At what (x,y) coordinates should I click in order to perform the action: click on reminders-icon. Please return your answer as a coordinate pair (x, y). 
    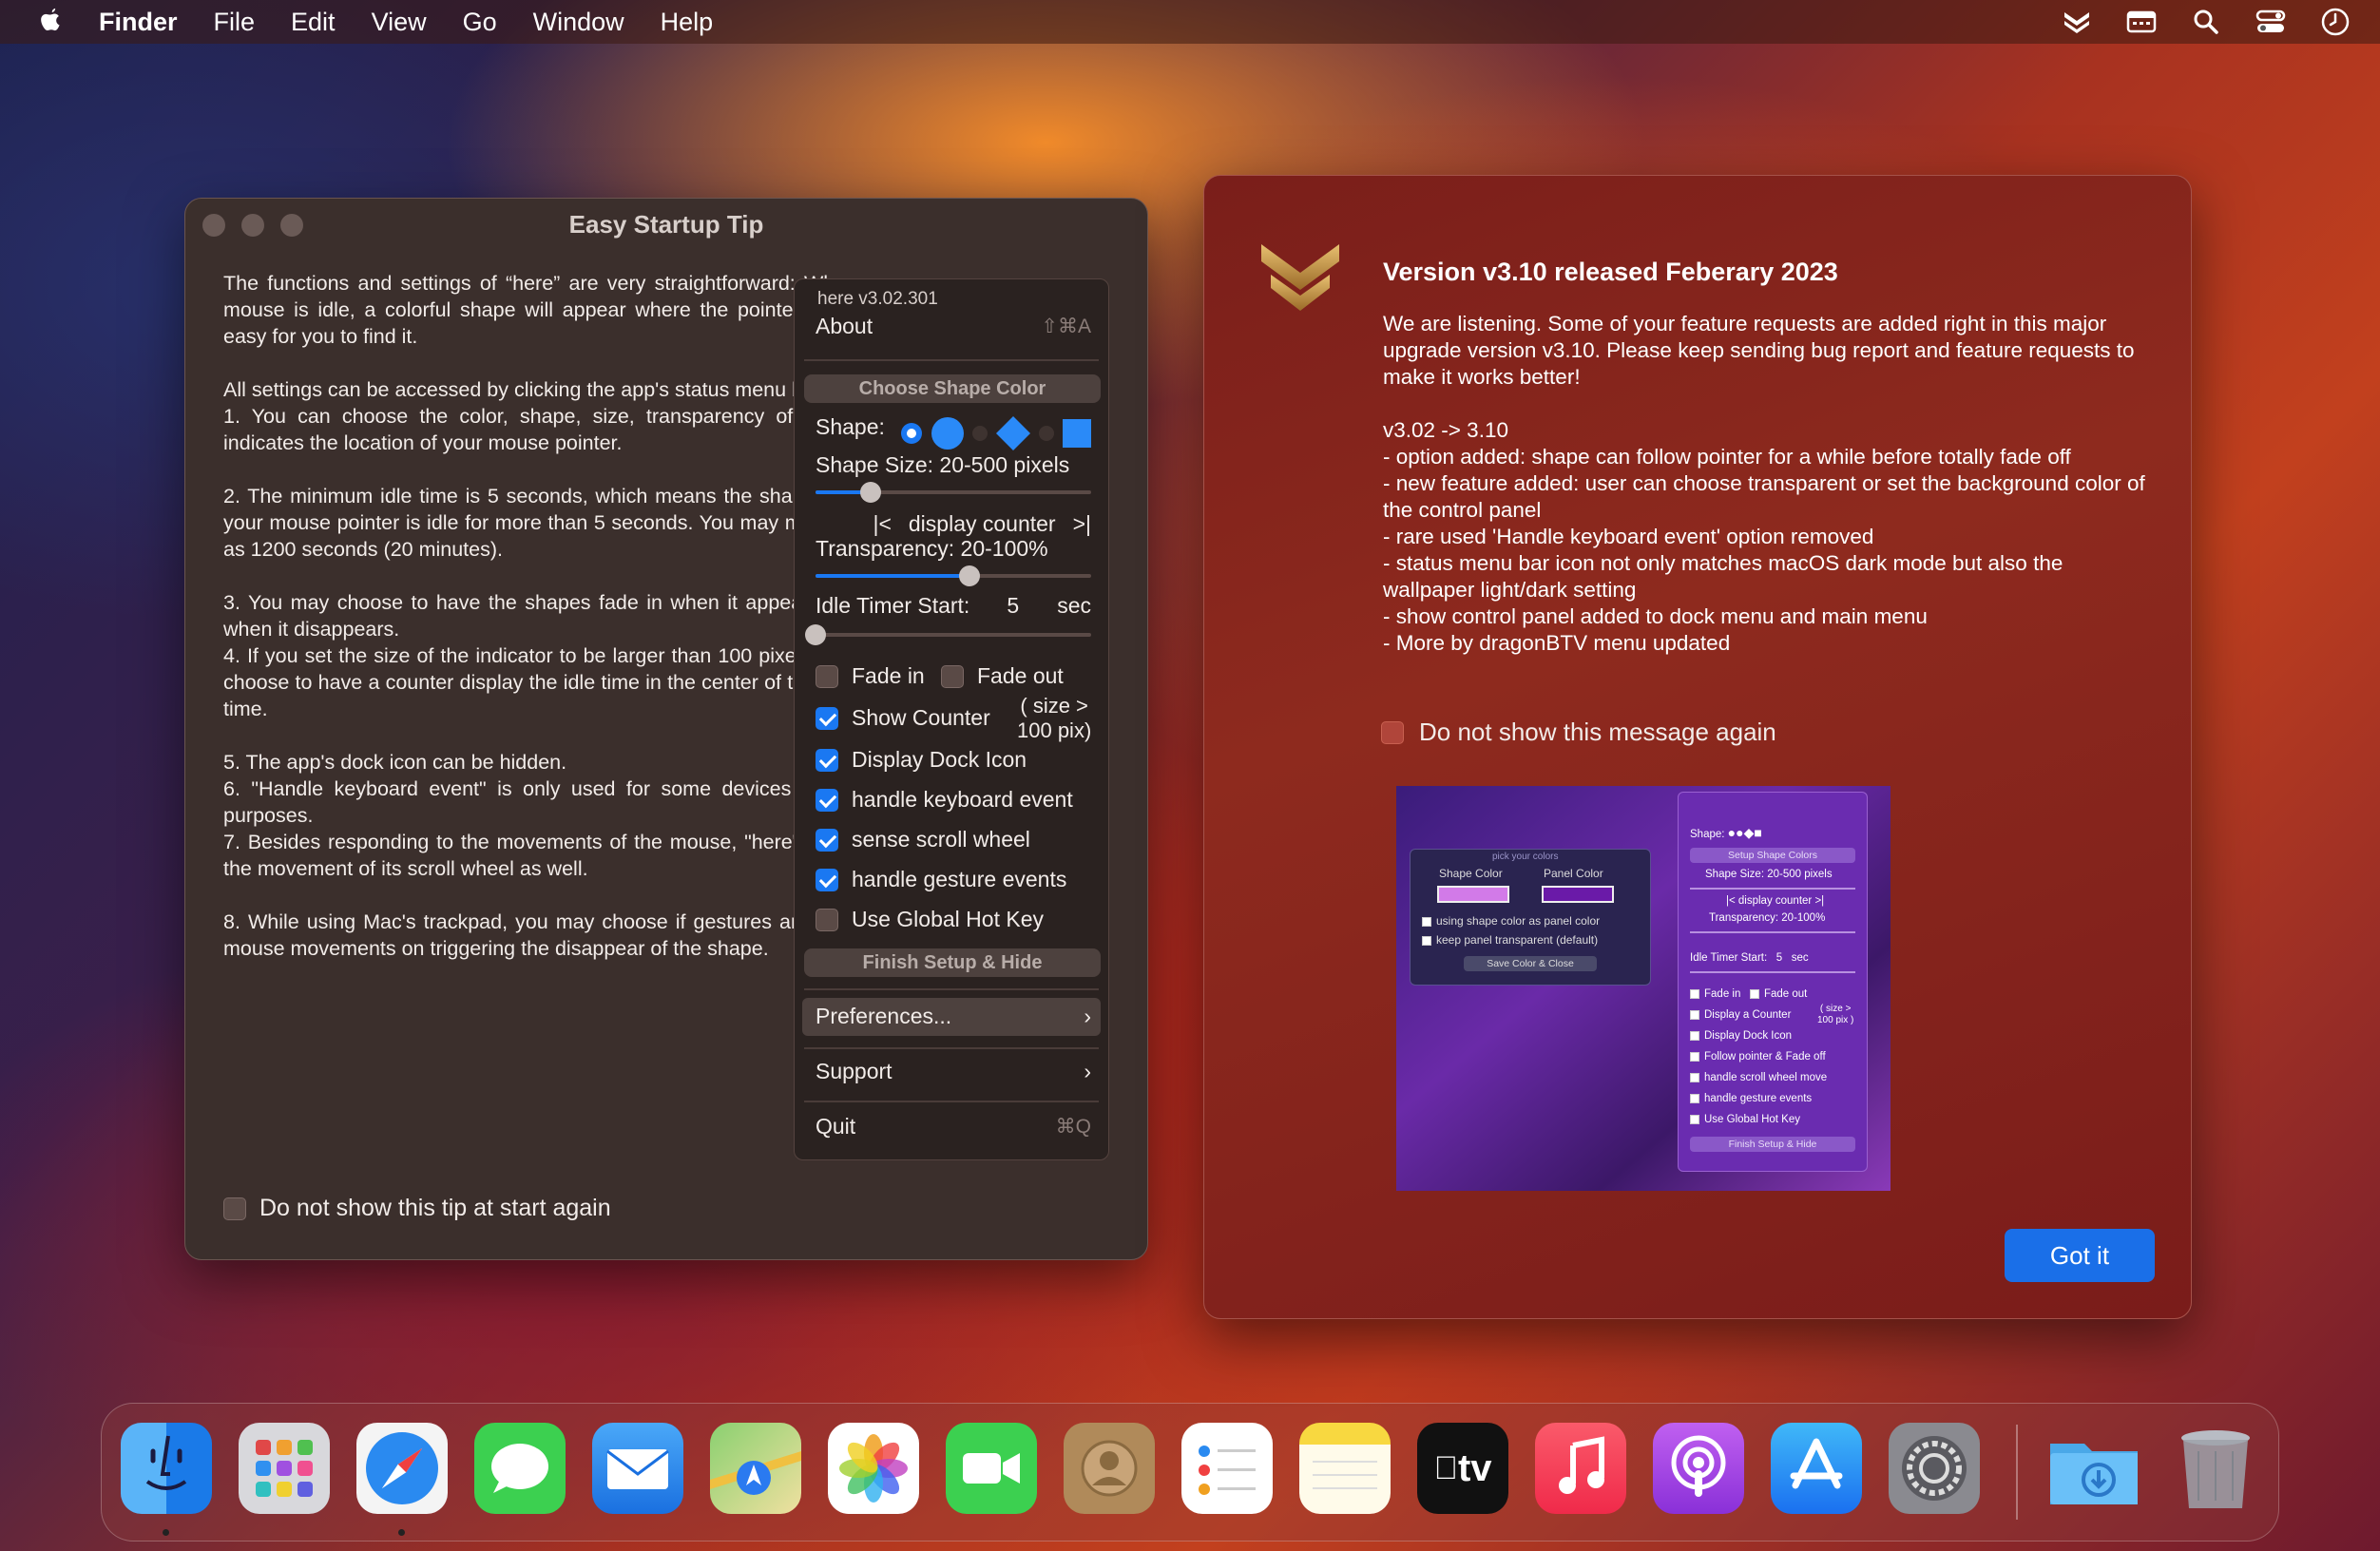
    Looking at the image, I should click on (1227, 1468).